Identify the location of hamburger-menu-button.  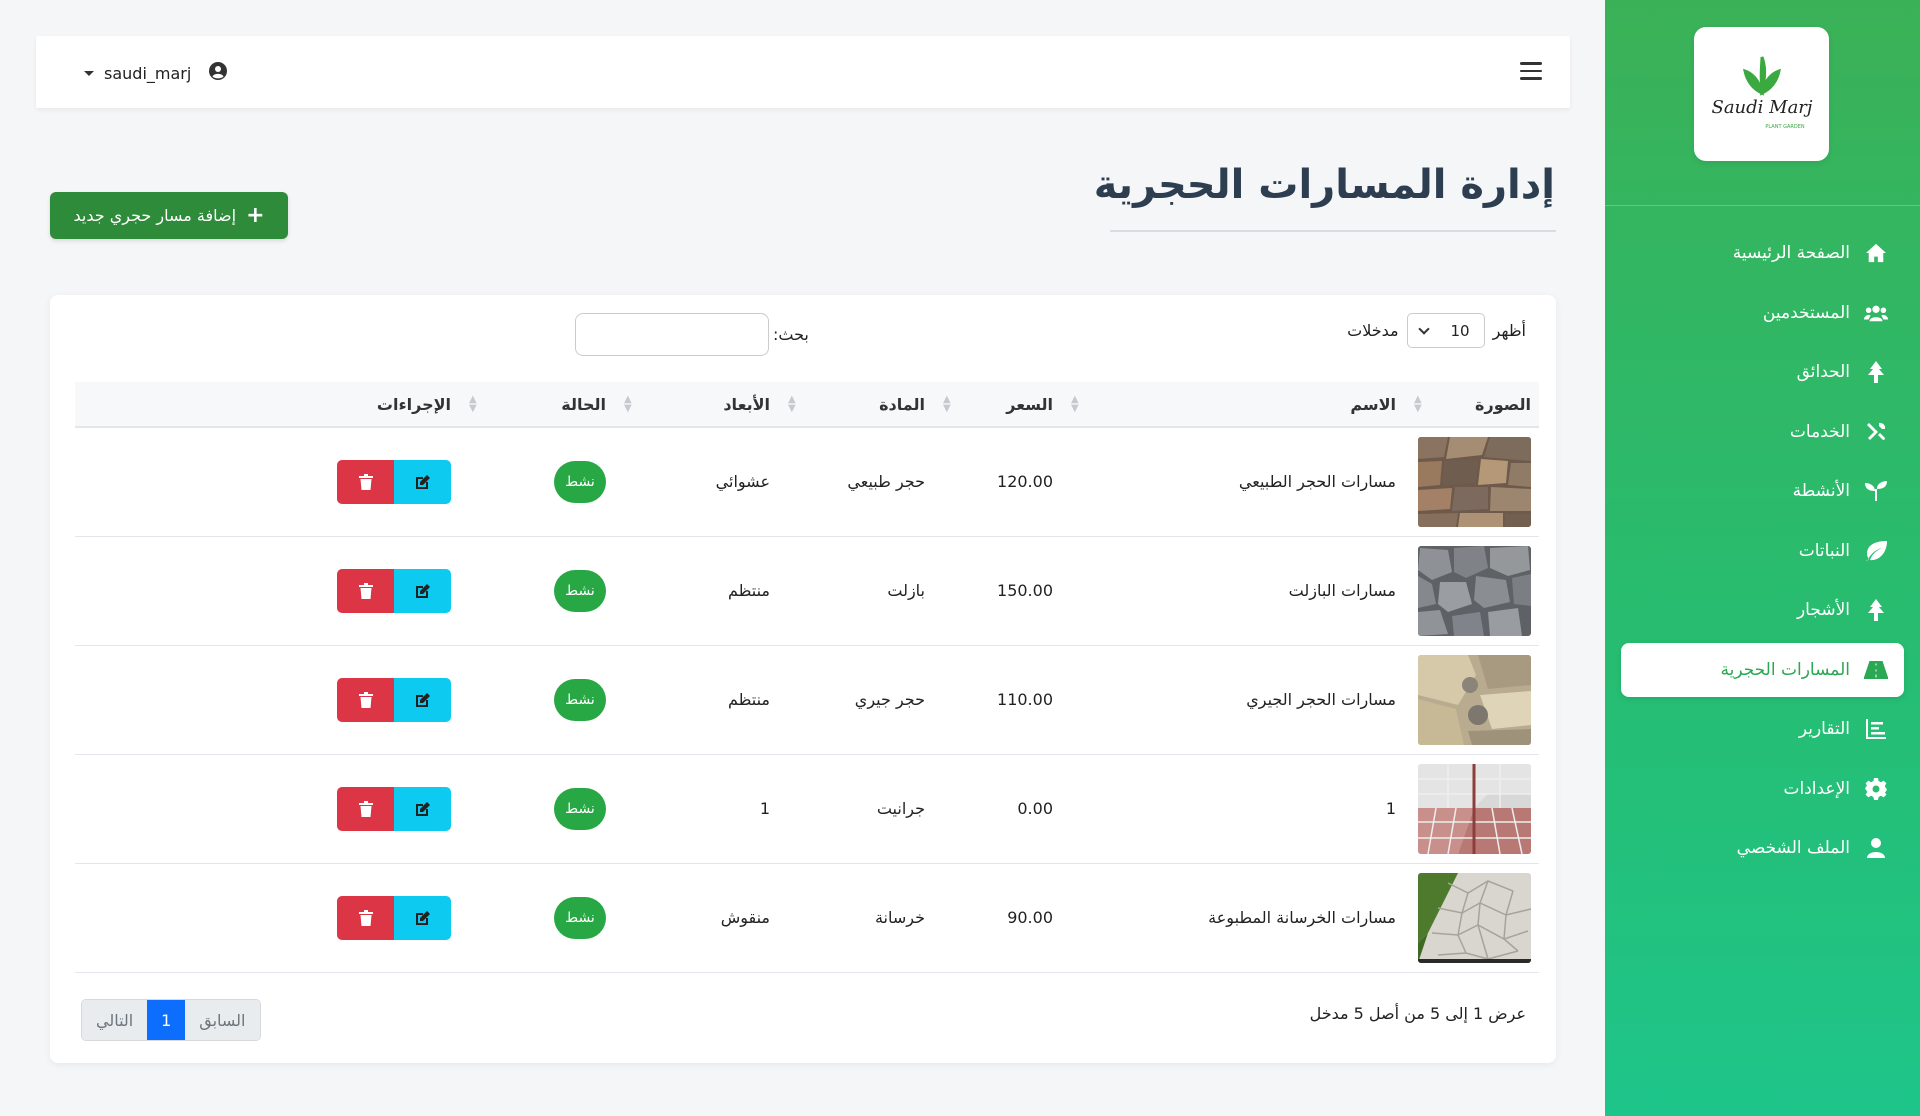
(1531, 71).